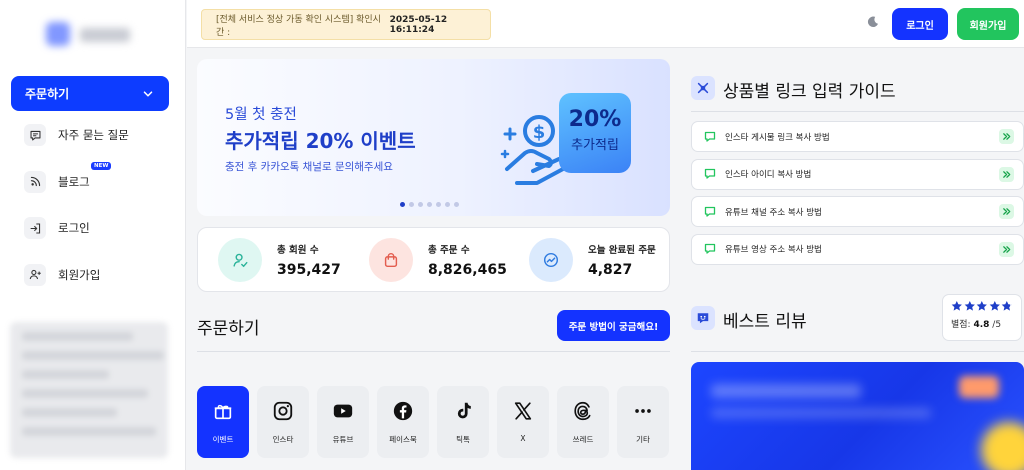  I want to click on guide-icon, so click(703, 88).